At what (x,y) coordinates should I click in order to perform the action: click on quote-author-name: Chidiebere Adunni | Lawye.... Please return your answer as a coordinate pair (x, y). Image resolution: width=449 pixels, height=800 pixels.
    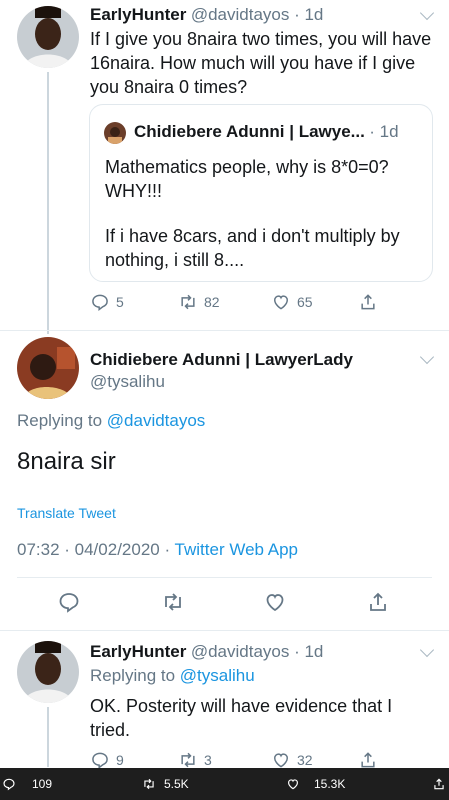
    Looking at the image, I should click on (249, 131).